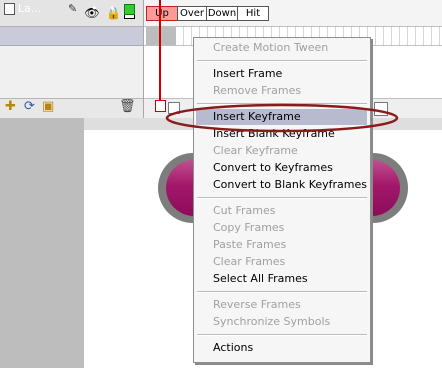 The width and height of the screenshot is (442, 368). Describe the element at coordinates (73, 8) in the screenshot. I see `pencil-icon: ✎` at that location.